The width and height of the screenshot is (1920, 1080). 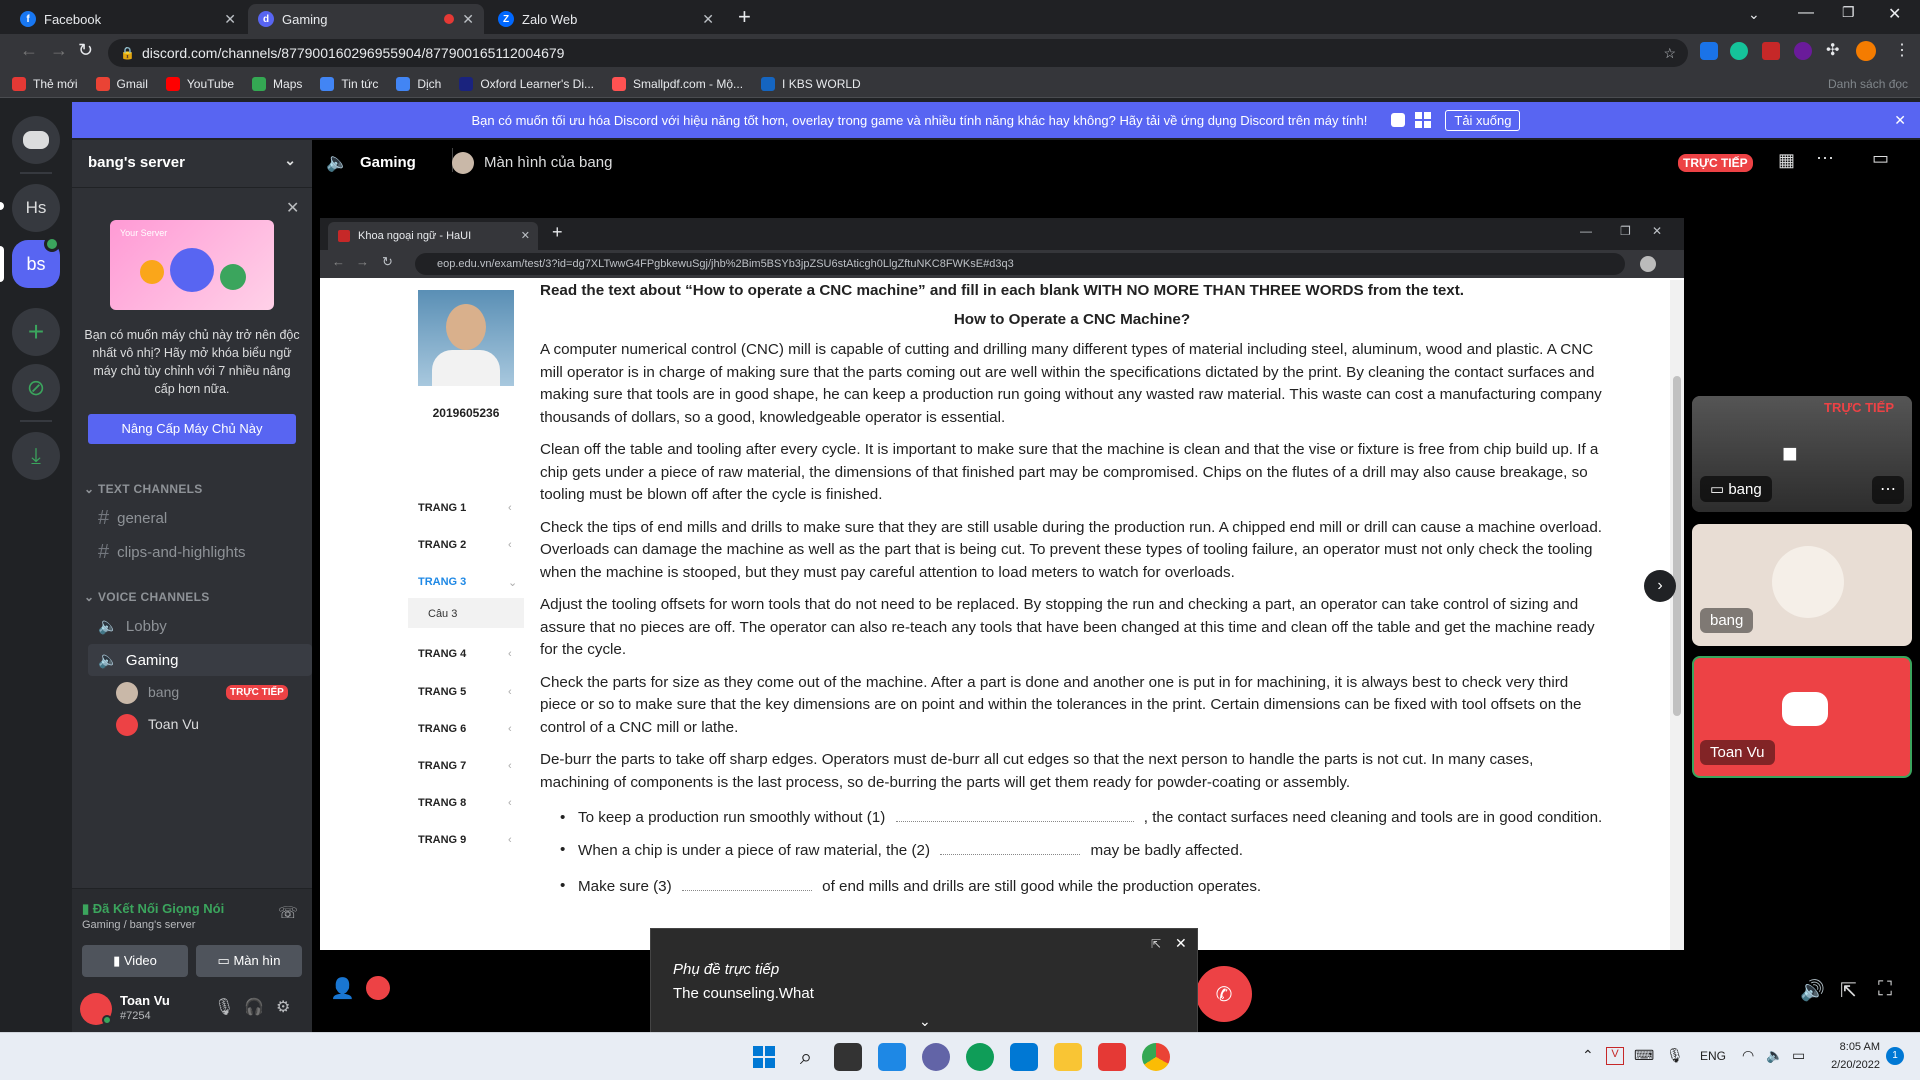 What do you see at coordinates (283, 1007) in the screenshot?
I see `settings-gear-icon: ⚙` at bounding box center [283, 1007].